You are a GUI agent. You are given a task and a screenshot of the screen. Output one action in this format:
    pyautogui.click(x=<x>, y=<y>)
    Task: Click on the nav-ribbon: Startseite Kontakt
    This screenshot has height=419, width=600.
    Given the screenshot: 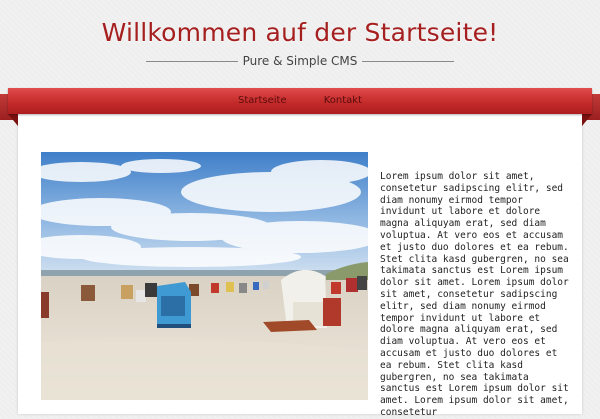 What is the action you would take?
    pyautogui.click(x=300, y=107)
    